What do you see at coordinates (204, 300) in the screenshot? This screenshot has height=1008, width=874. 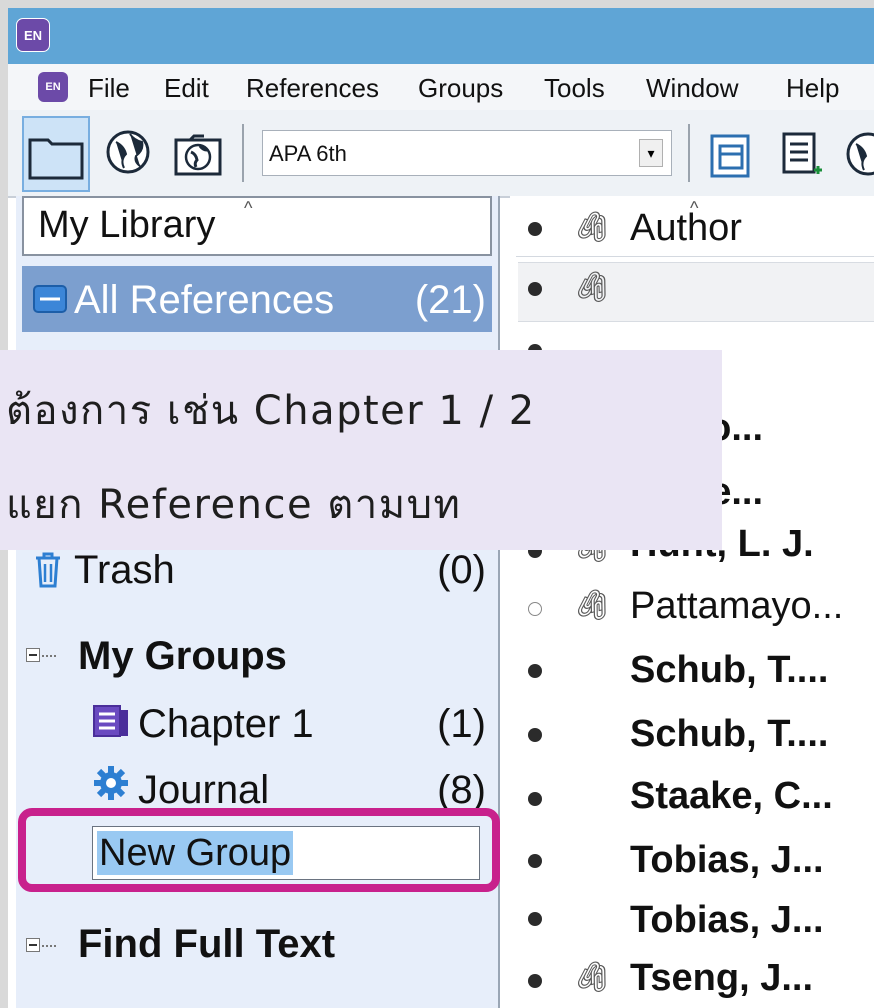 I see `all-references-label: All References` at bounding box center [204, 300].